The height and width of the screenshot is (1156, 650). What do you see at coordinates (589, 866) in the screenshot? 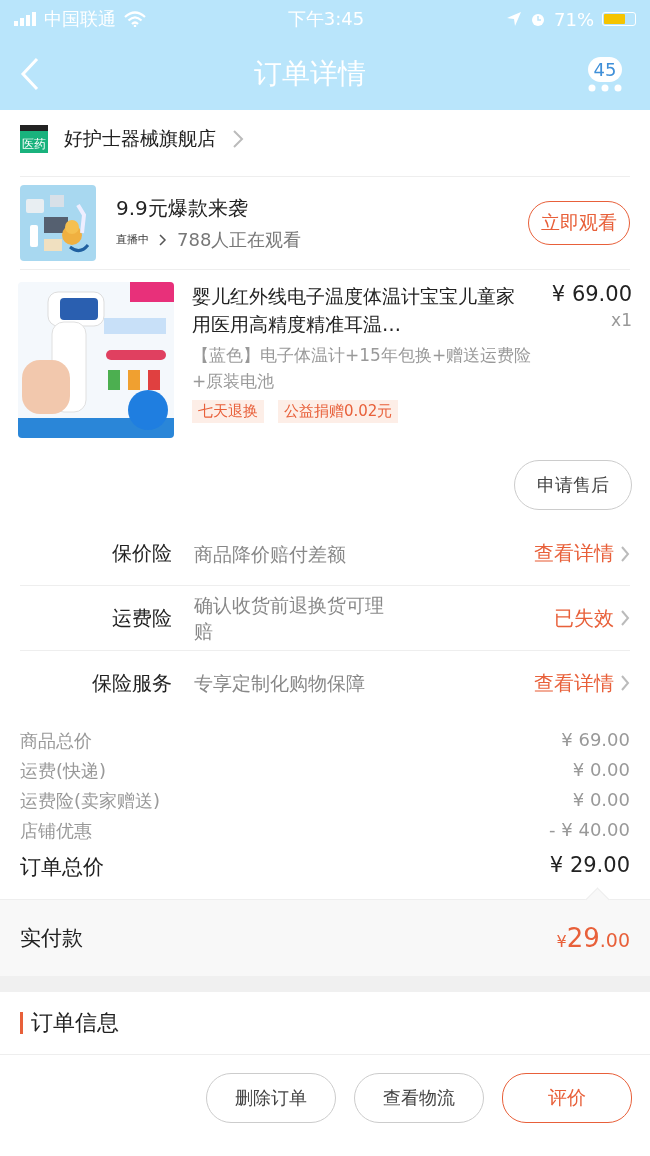
I see `total-value: ¥ 29.00` at bounding box center [589, 866].